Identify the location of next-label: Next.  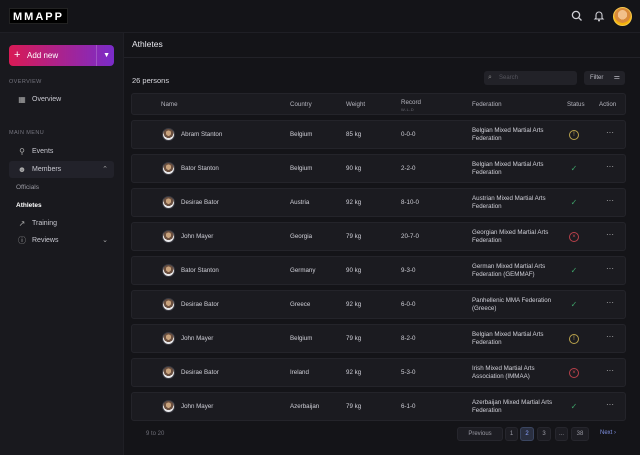
(606, 433).